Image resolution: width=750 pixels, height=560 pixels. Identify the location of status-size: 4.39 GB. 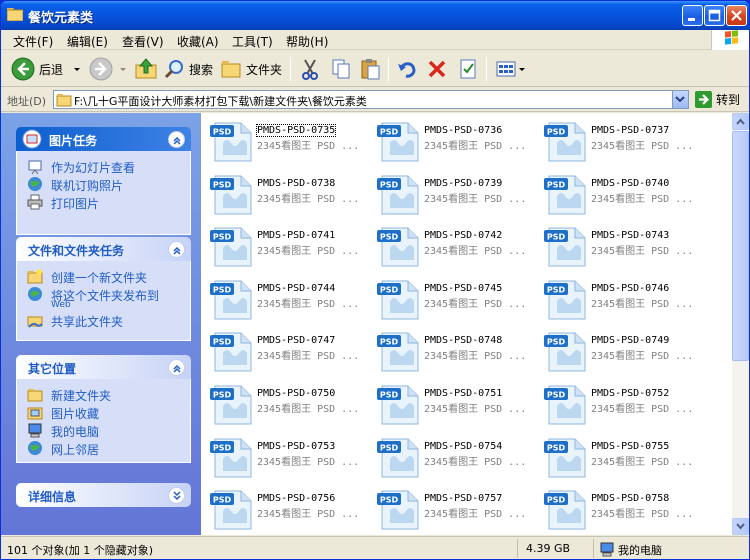
(548, 548).